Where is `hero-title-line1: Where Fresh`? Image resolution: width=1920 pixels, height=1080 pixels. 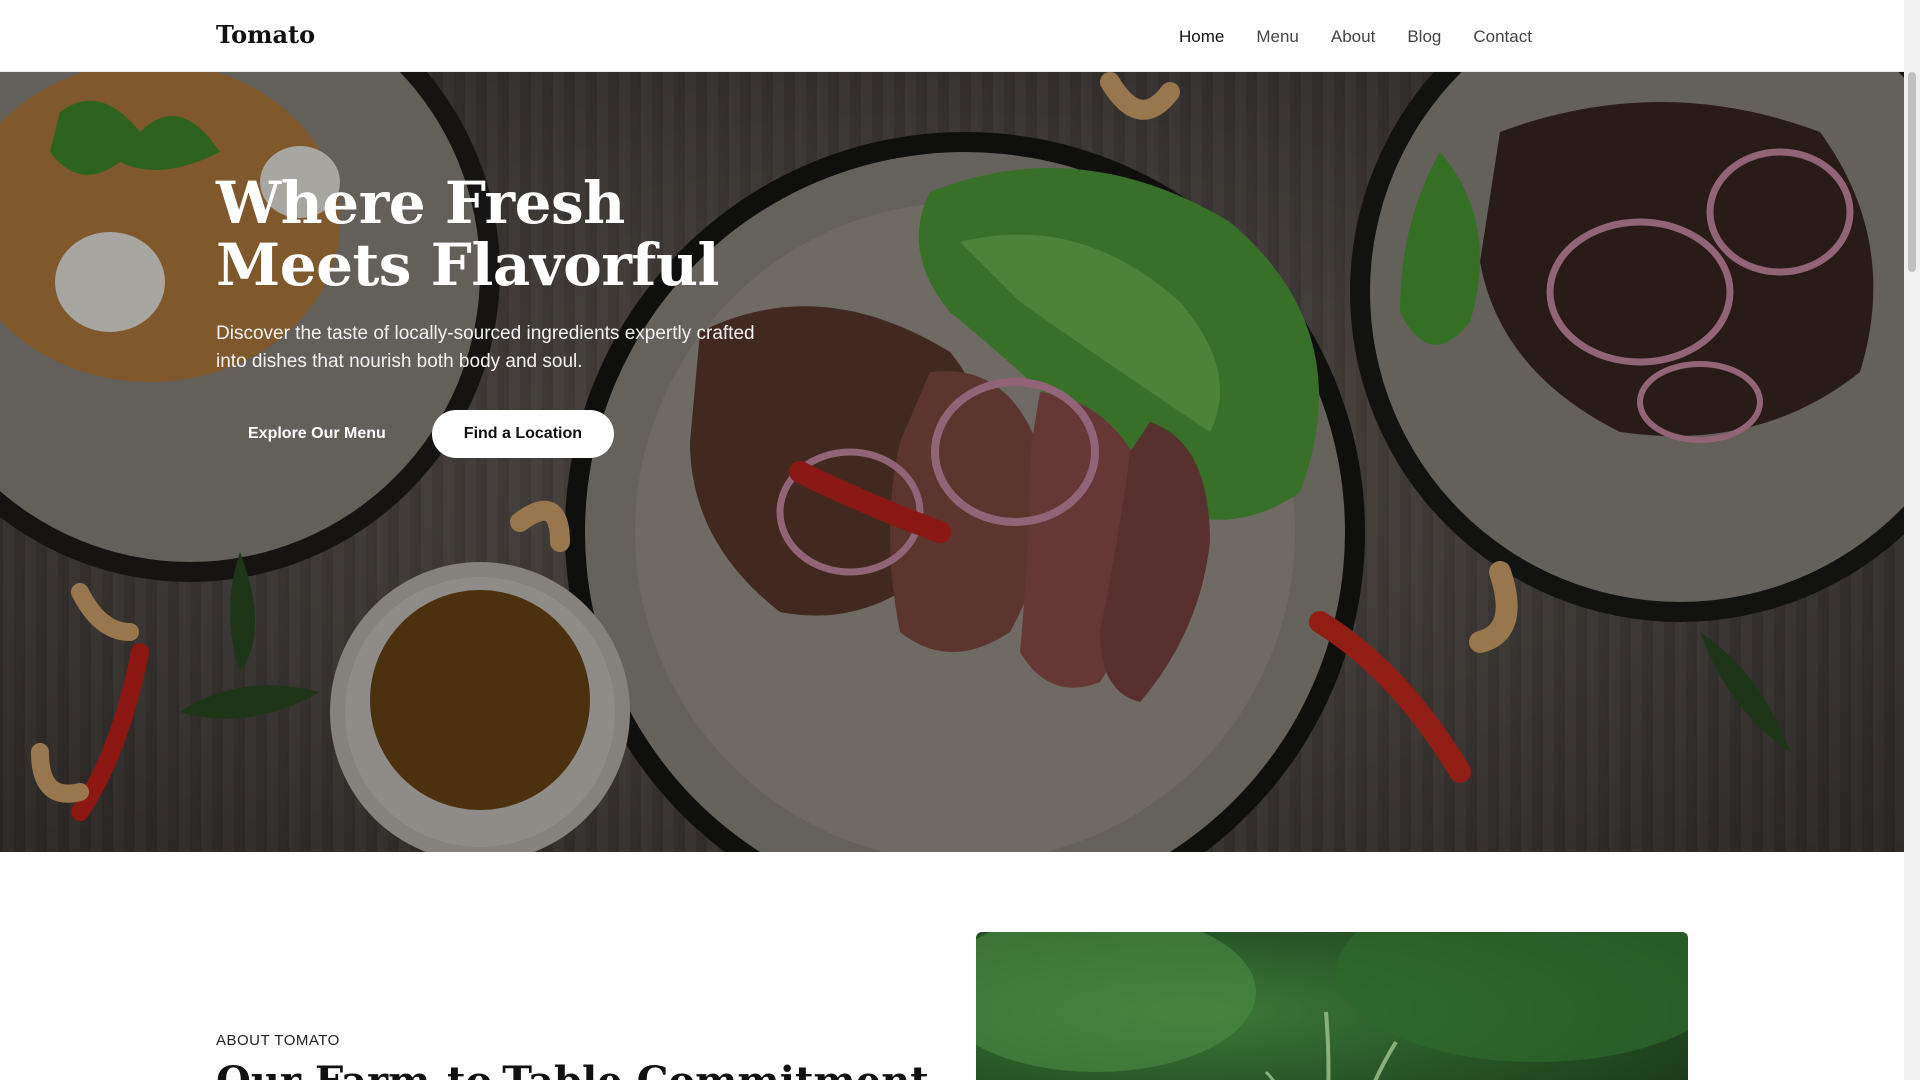
hero-title-line1: Where Fresh is located at coordinates (420, 203).